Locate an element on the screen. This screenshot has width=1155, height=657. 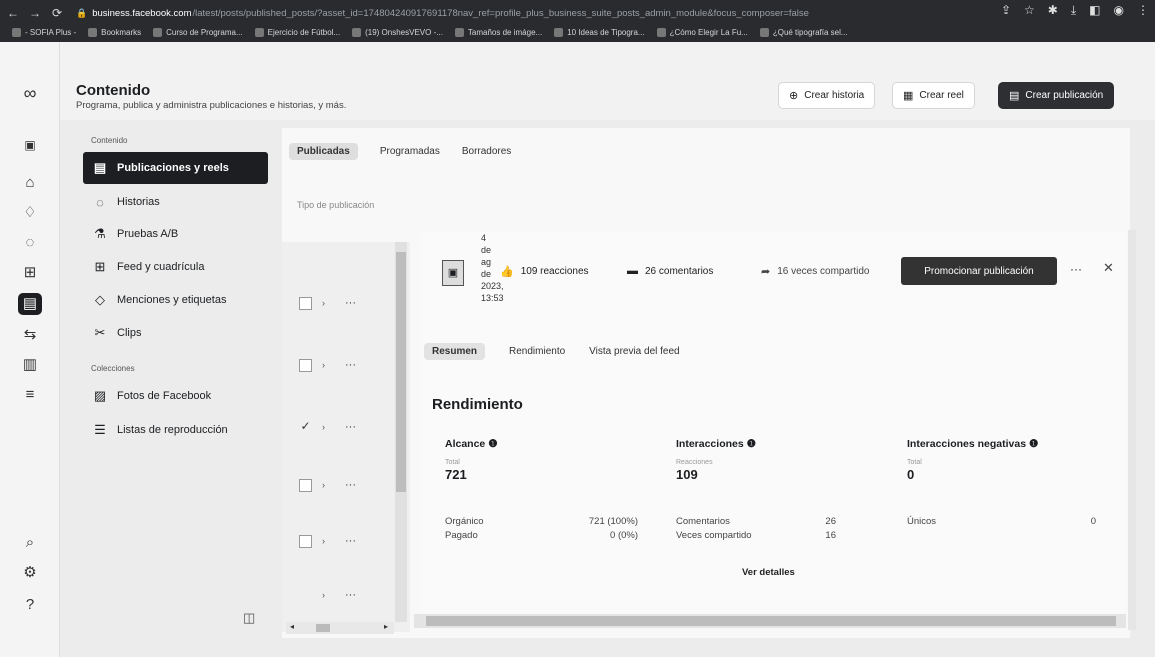
content-icon: ▤ is located at coordinates (30, 304).